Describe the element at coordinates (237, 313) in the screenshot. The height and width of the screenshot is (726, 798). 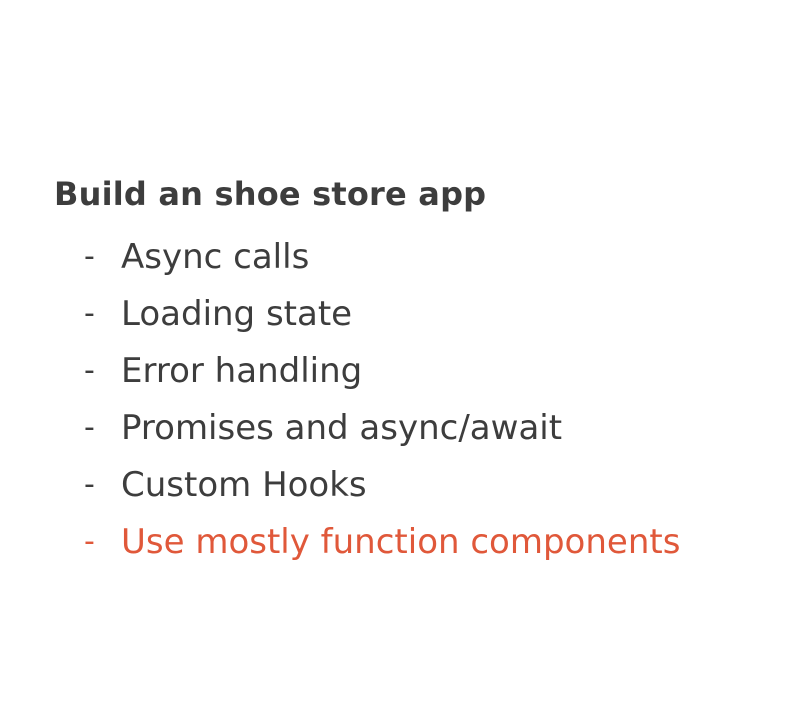
I see `bullet-text: Loading state` at that location.